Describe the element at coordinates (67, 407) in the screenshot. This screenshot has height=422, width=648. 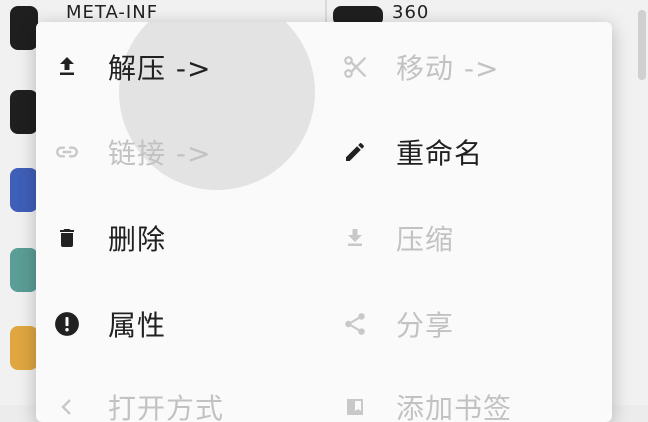
I see `chevron-icon` at that location.